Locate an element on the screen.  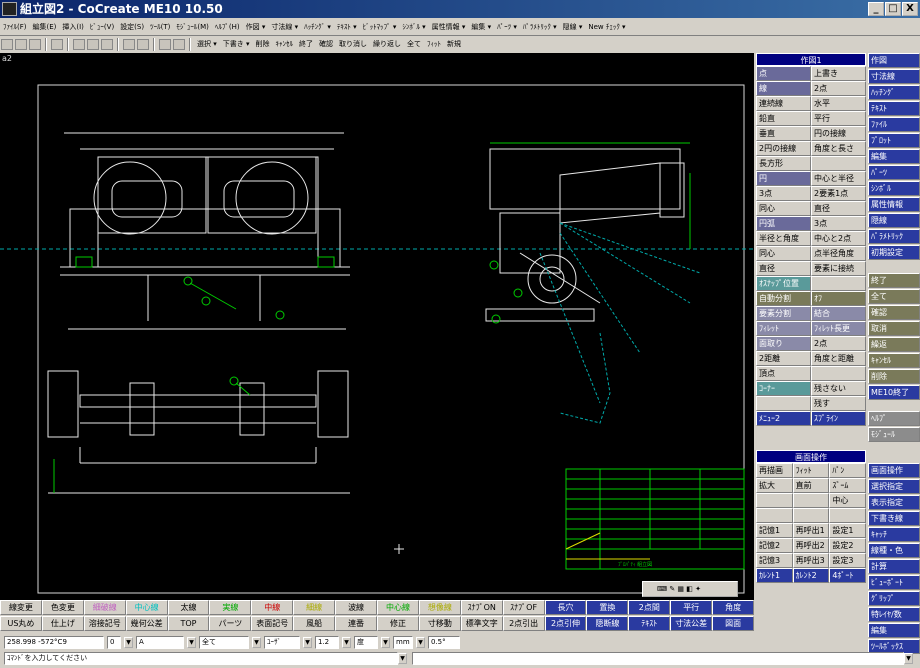
linetype-dropdown: ▼ is located at coordinates (191, 642).